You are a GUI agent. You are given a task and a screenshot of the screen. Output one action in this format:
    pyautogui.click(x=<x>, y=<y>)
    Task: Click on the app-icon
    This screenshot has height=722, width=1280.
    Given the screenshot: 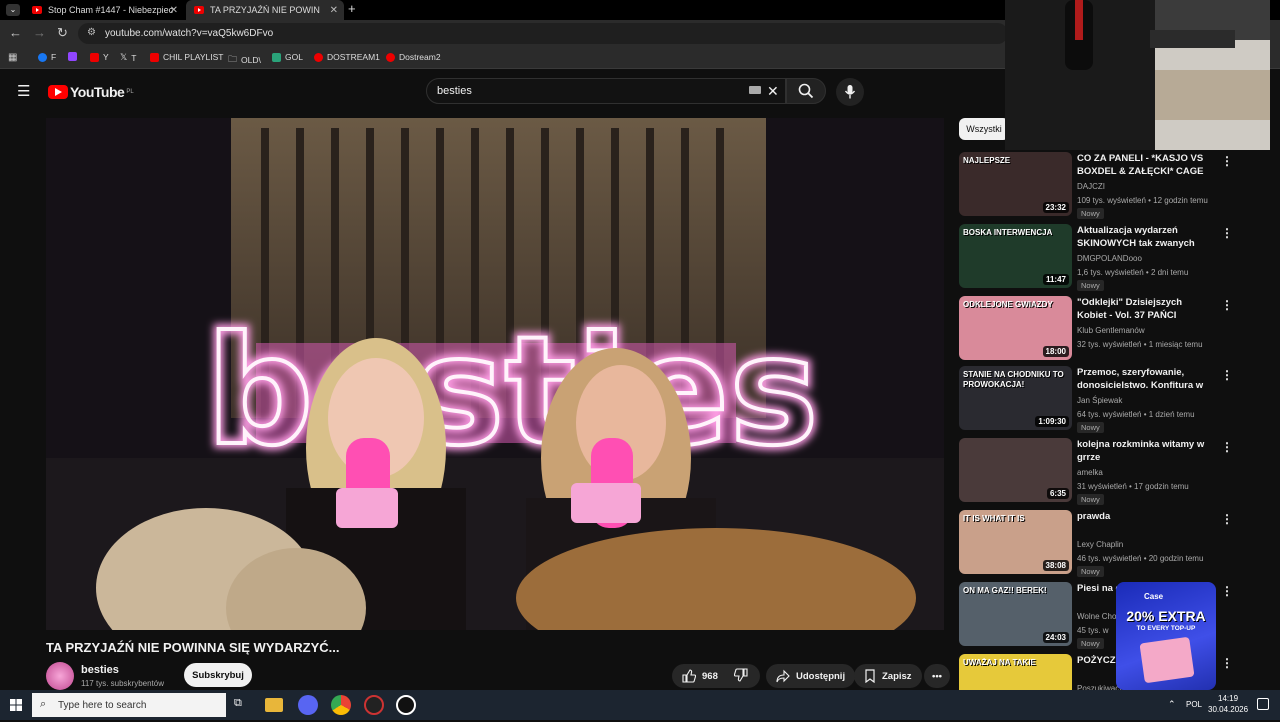 What is the action you would take?
    pyautogui.click(x=406, y=705)
    